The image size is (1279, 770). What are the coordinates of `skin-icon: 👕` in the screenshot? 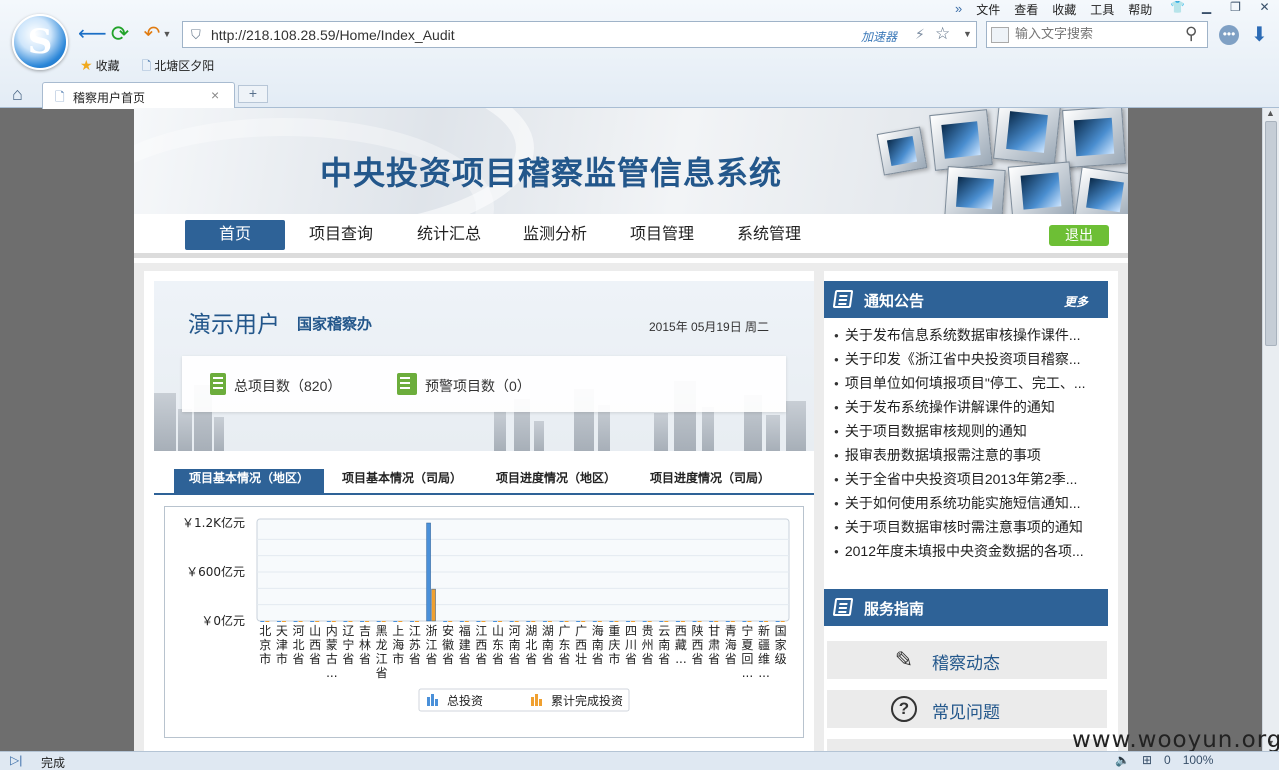 It's located at (1177, 7).